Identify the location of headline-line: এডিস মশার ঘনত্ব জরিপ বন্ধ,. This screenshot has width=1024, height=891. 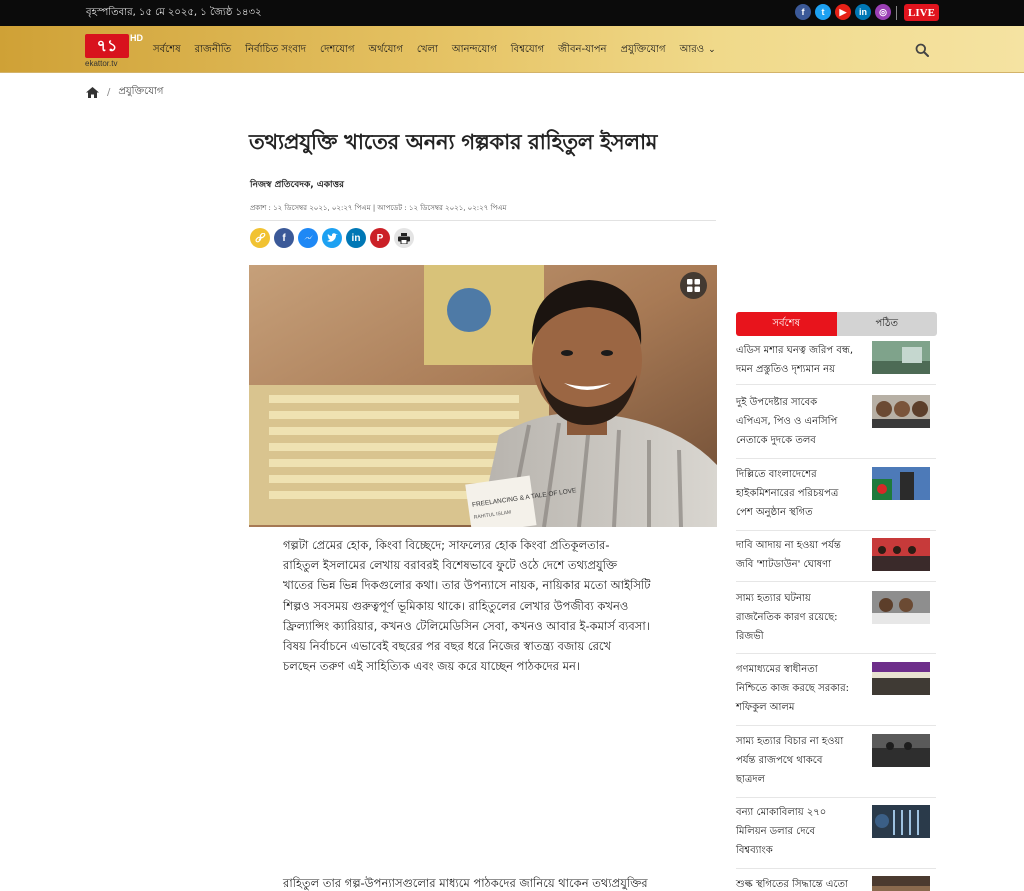
(795, 350).